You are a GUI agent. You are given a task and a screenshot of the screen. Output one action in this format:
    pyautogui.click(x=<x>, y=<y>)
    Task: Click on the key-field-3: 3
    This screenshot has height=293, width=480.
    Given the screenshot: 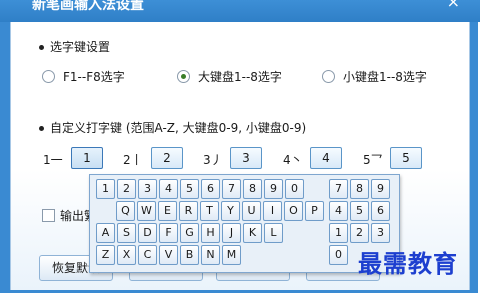 What is the action you would take?
    pyautogui.click(x=246, y=158)
    